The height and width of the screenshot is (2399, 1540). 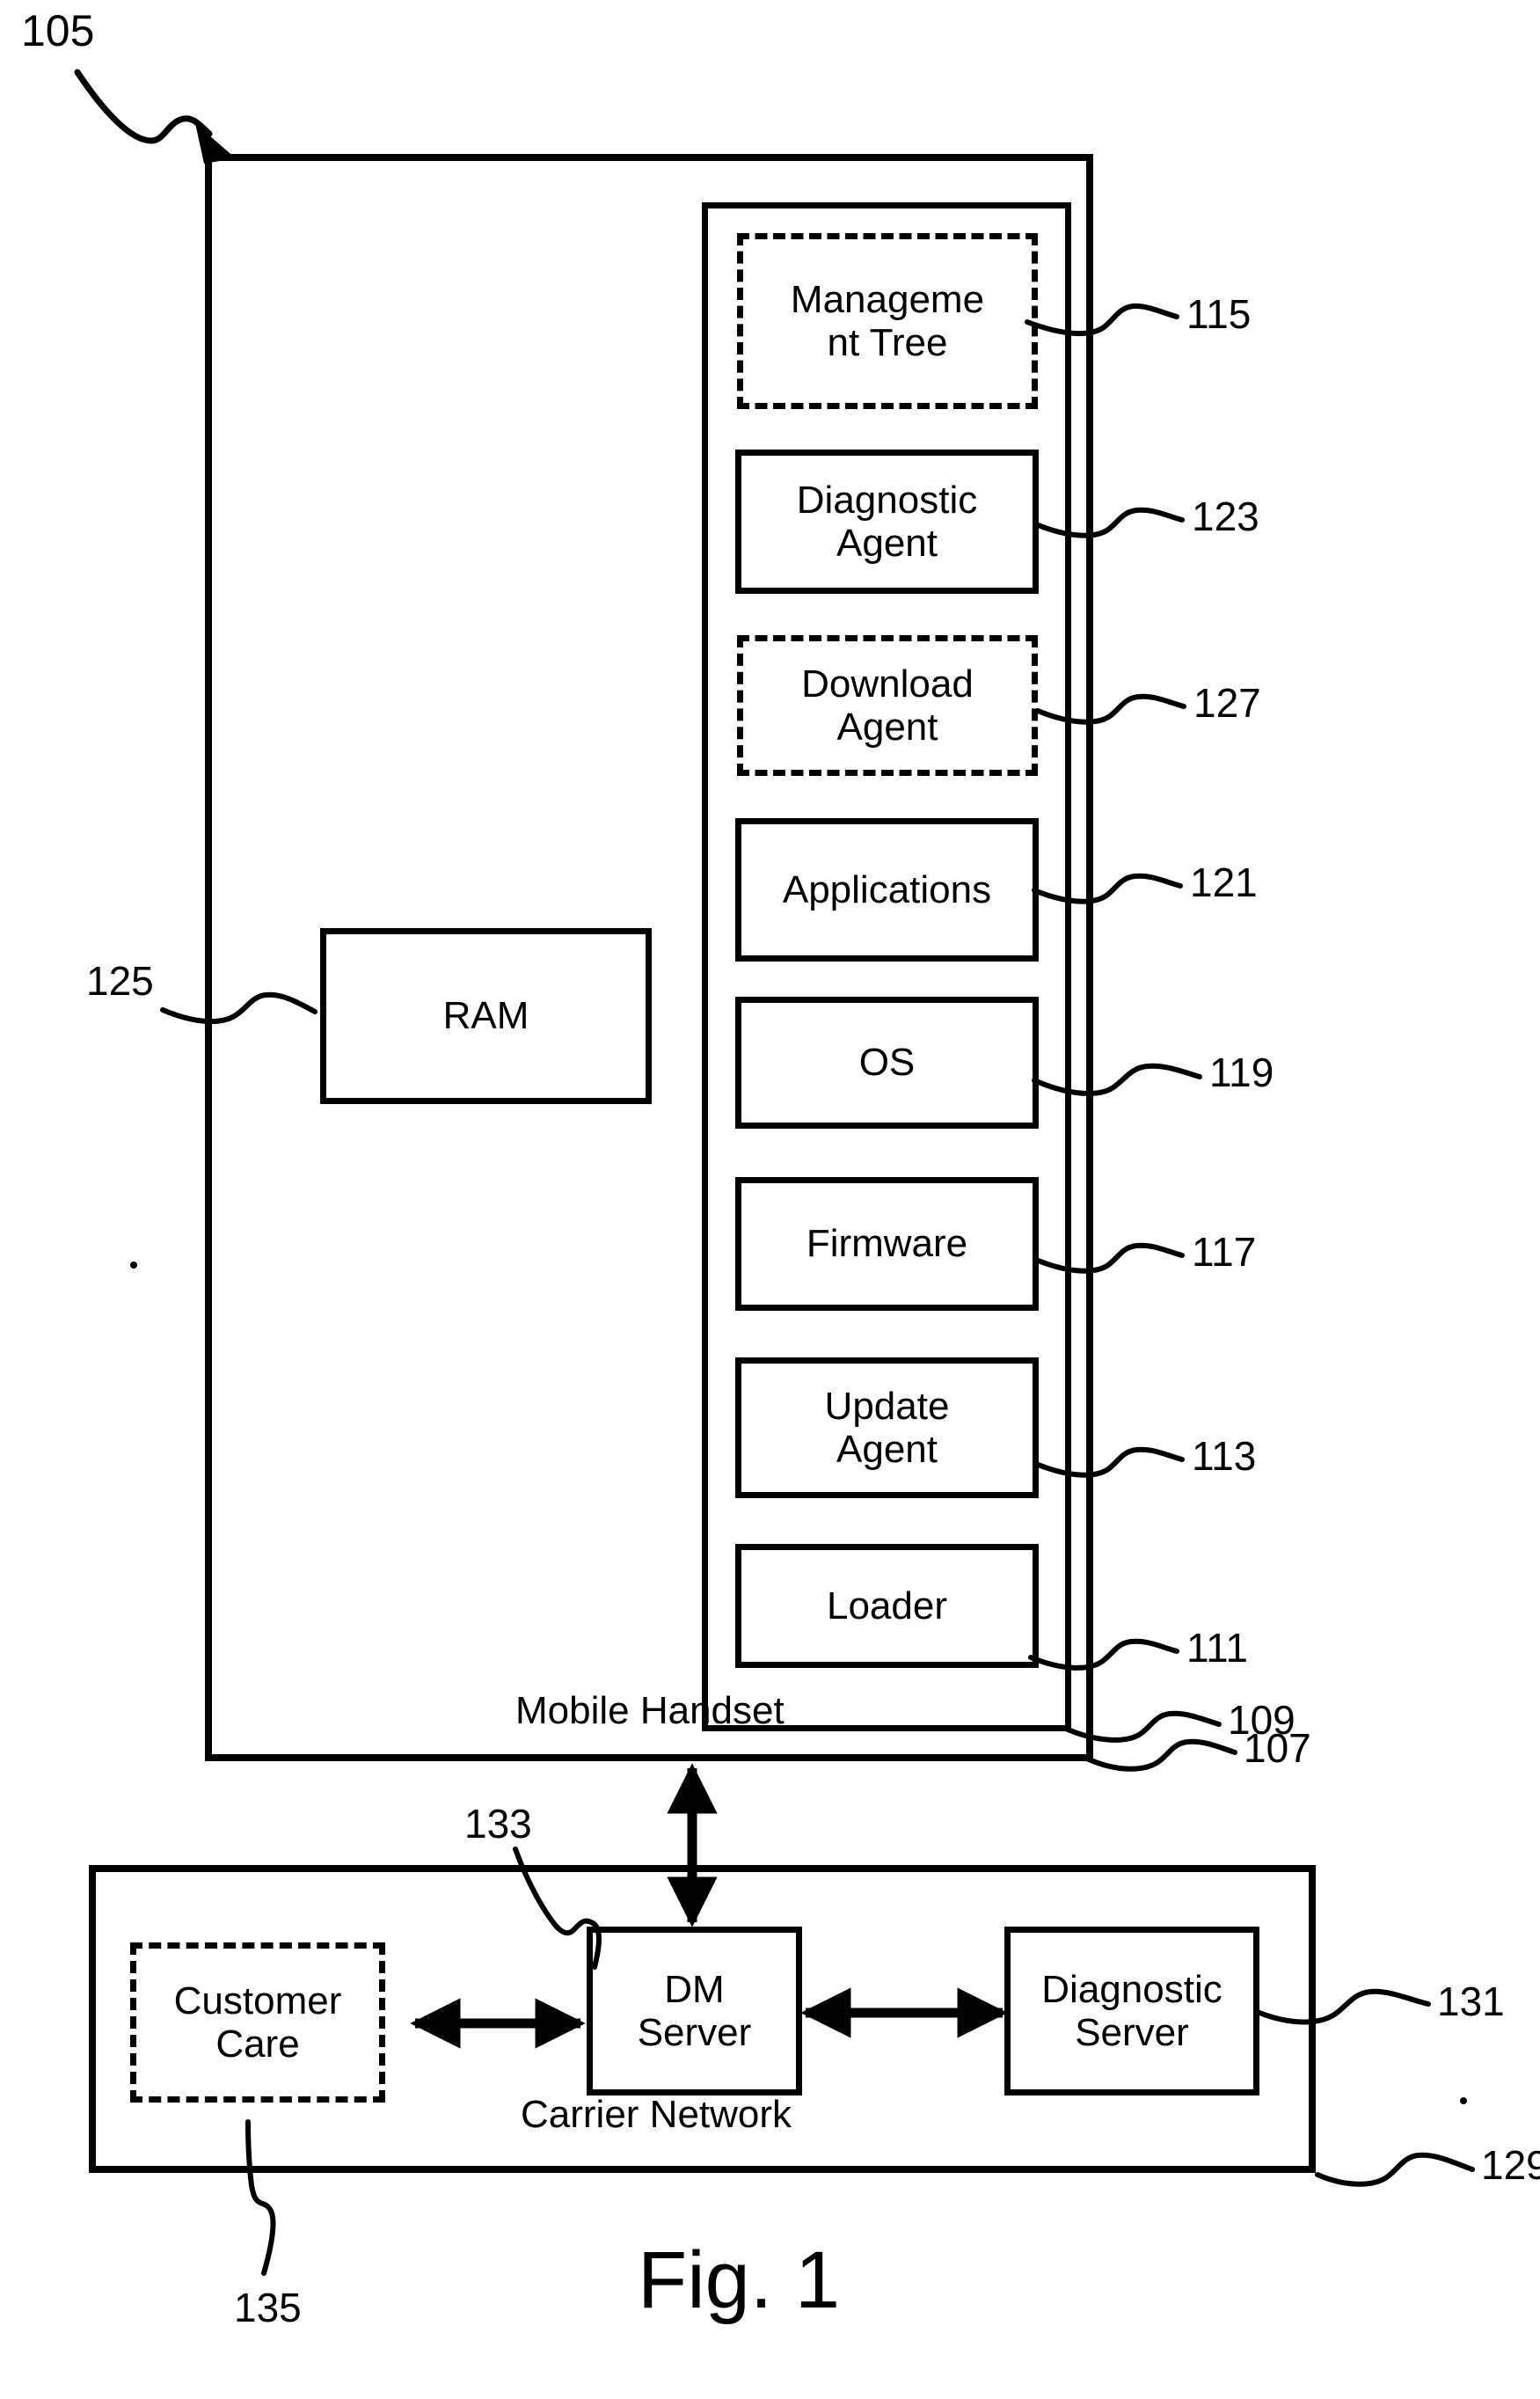 What do you see at coordinates (1217, 1648) in the screenshot?
I see `refnum-111: 111` at bounding box center [1217, 1648].